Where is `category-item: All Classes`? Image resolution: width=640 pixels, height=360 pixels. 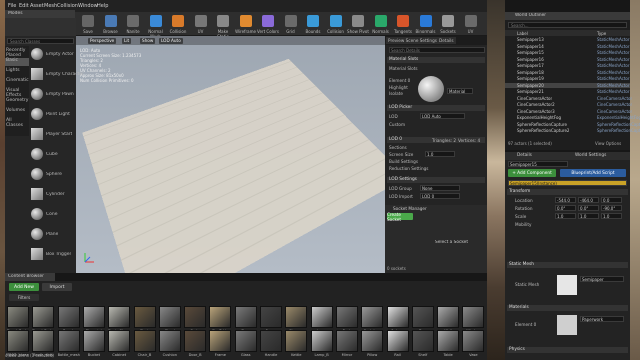
category-item: All Classes is located at coordinates (17, 123).